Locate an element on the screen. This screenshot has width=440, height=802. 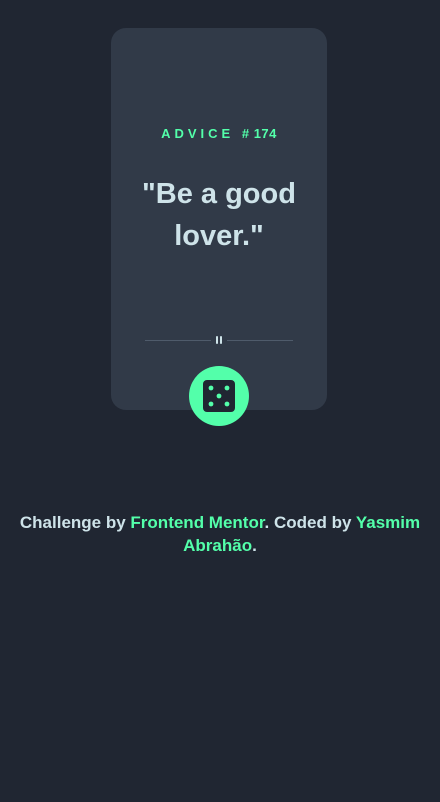
advice-hash: # is located at coordinates (245, 133).